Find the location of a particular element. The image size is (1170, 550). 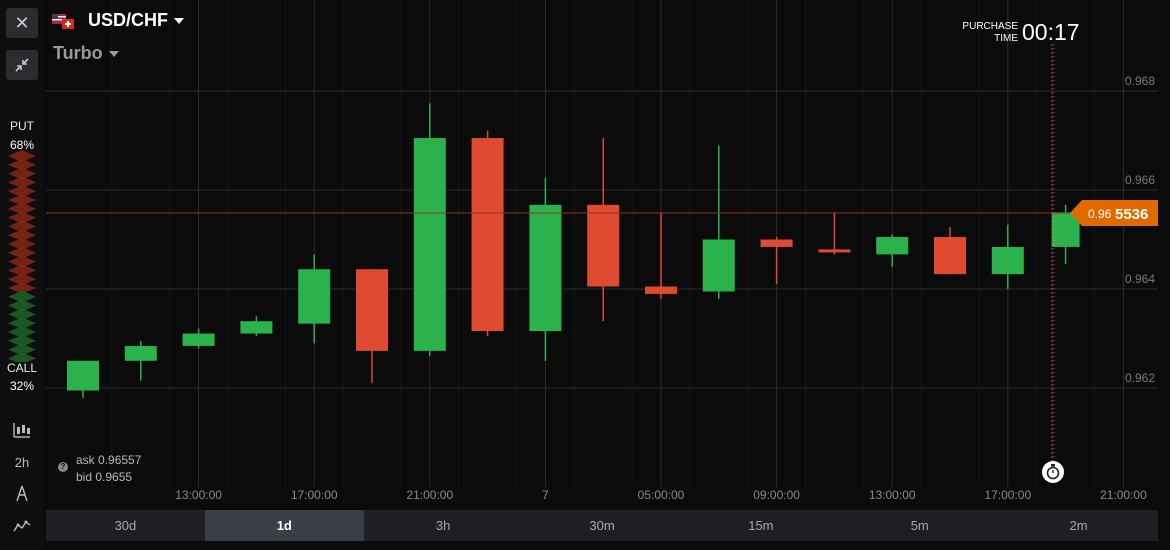

timeframe-bar: 30d 1d 3h 30m 15m 5m 2m is located at coordinates (602, 525).